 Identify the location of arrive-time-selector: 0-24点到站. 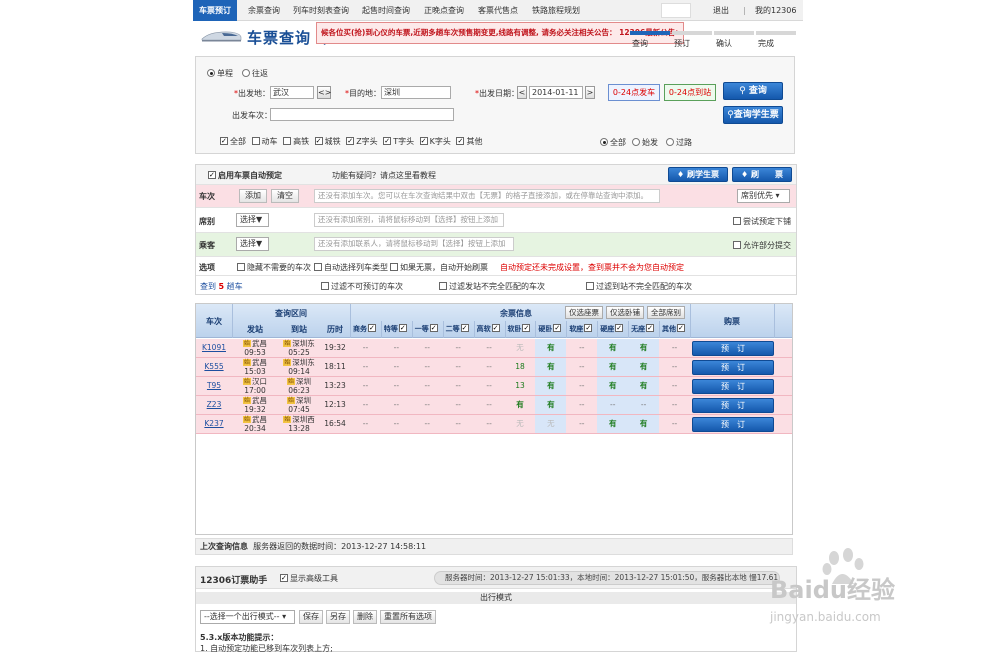
(690, 92).